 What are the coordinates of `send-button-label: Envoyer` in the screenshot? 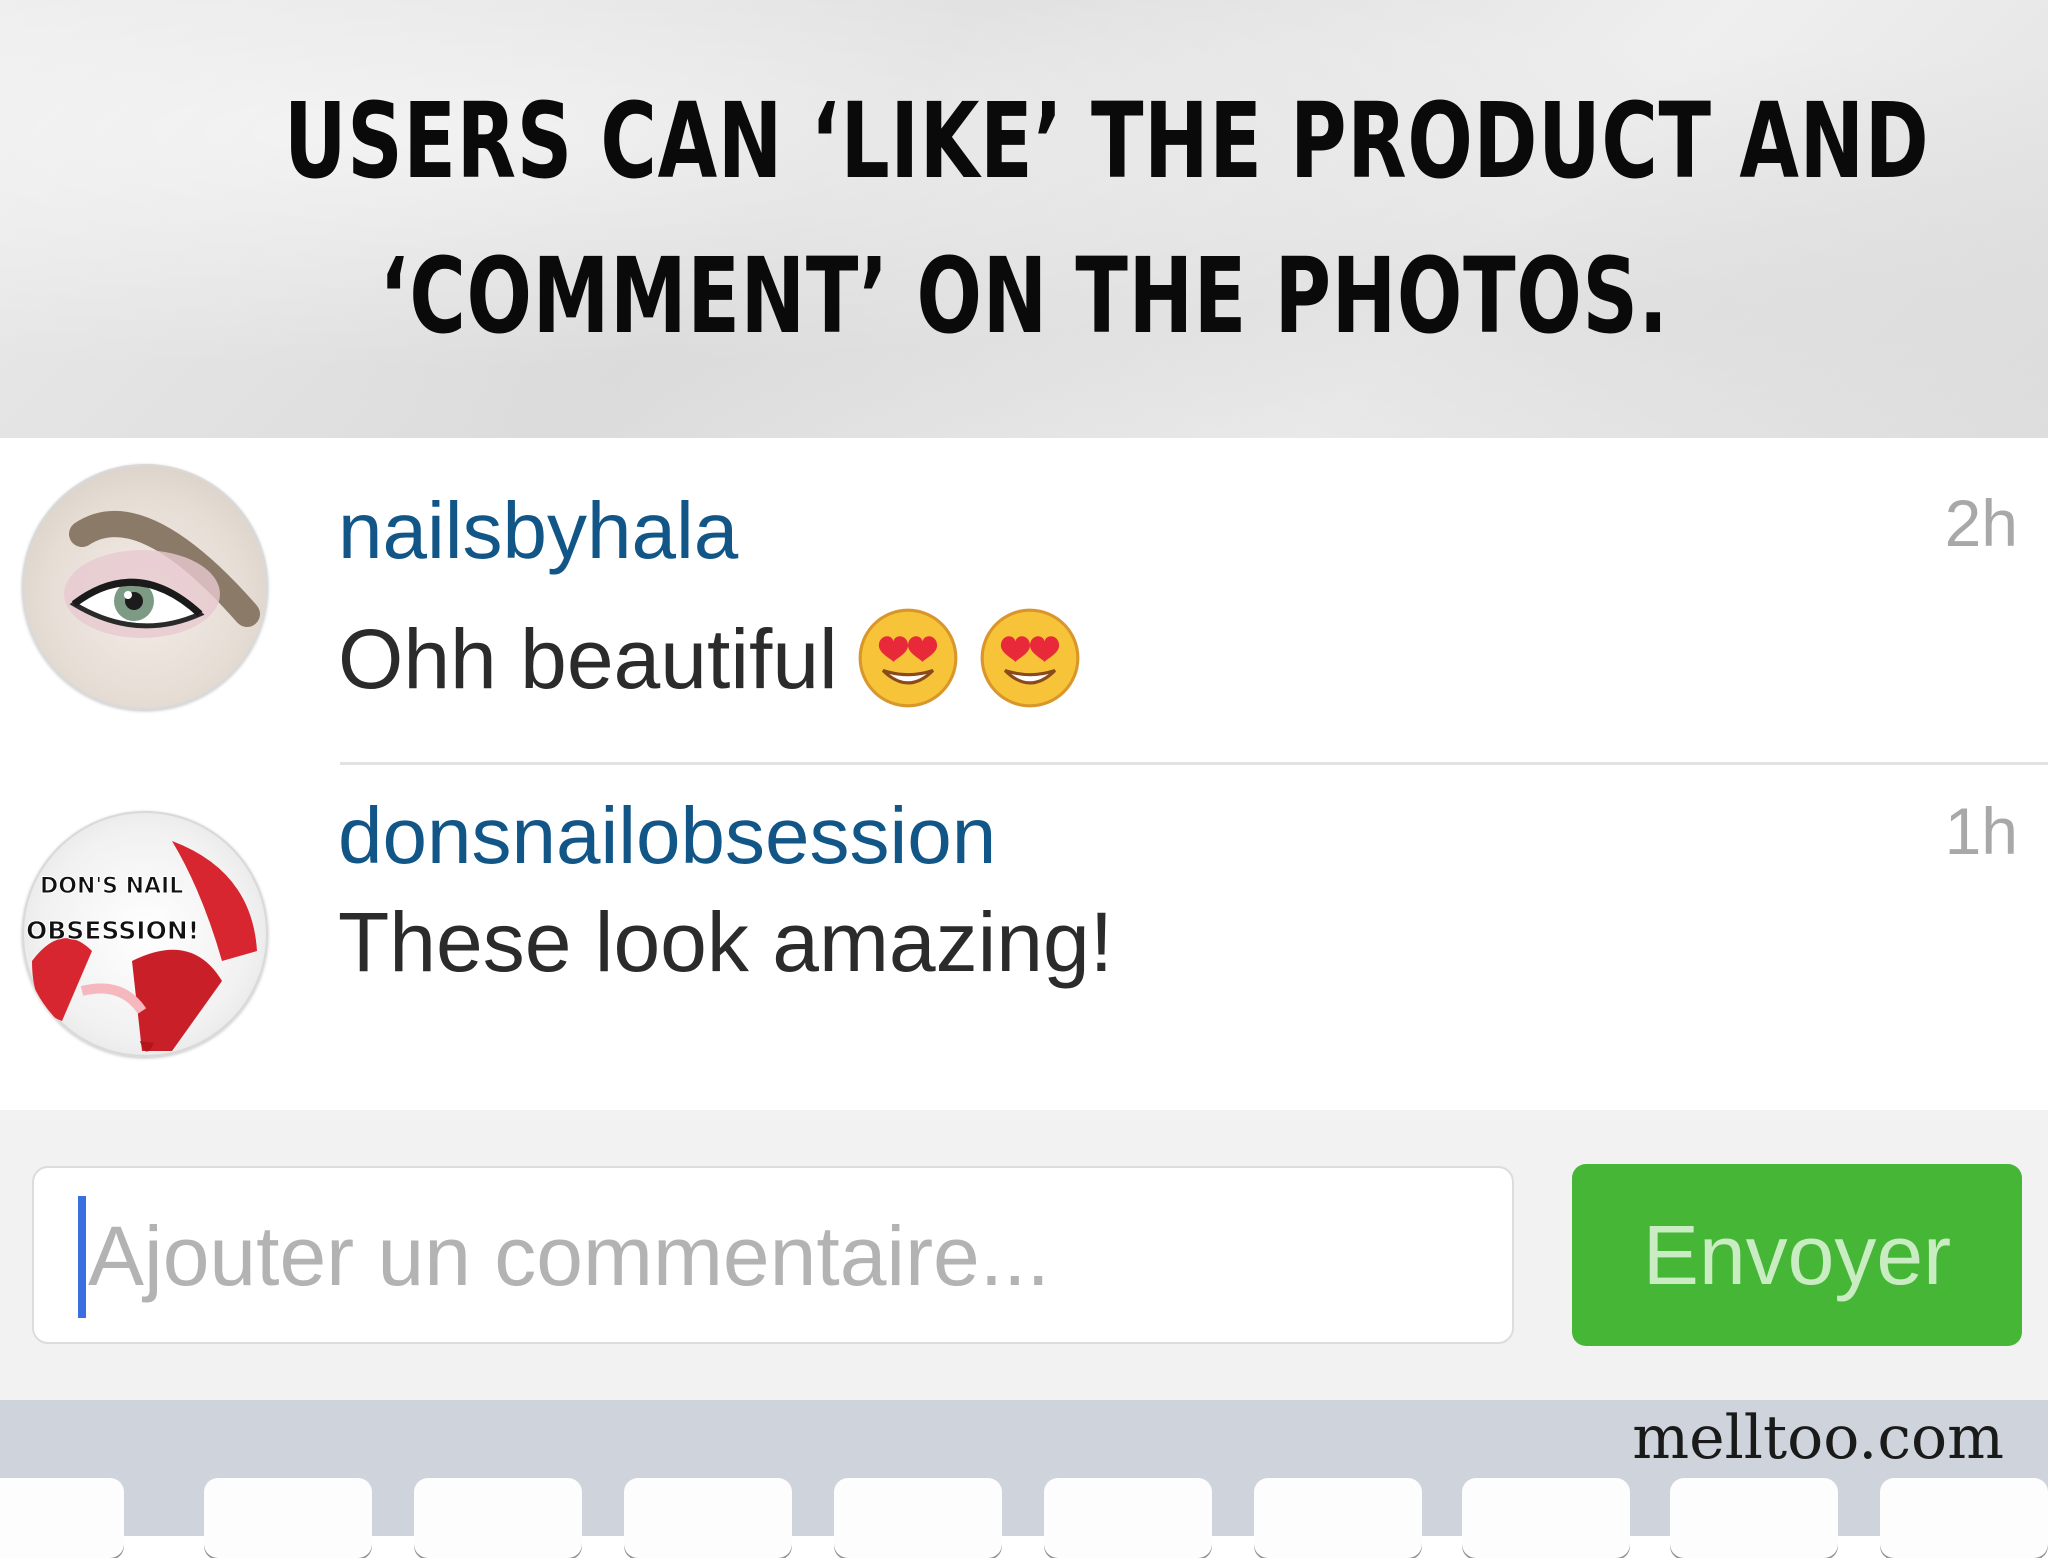 It's located at (1797, 1255).